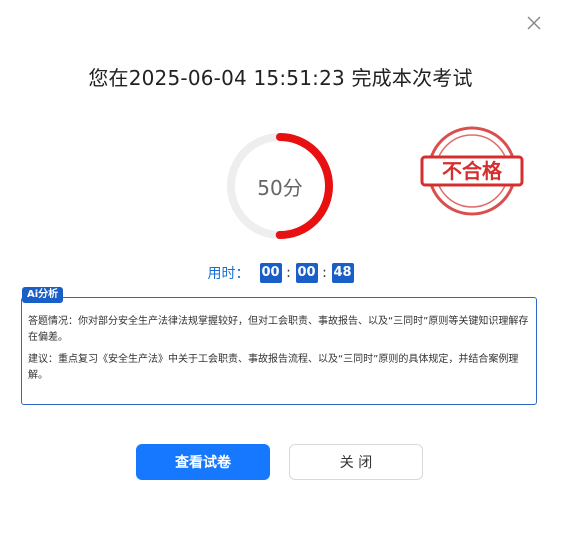 This screenshot has width=561, height=534. Describe the element at coordinates (342, 273) in the screenshot. I see `time-seconds: 48` at that location.